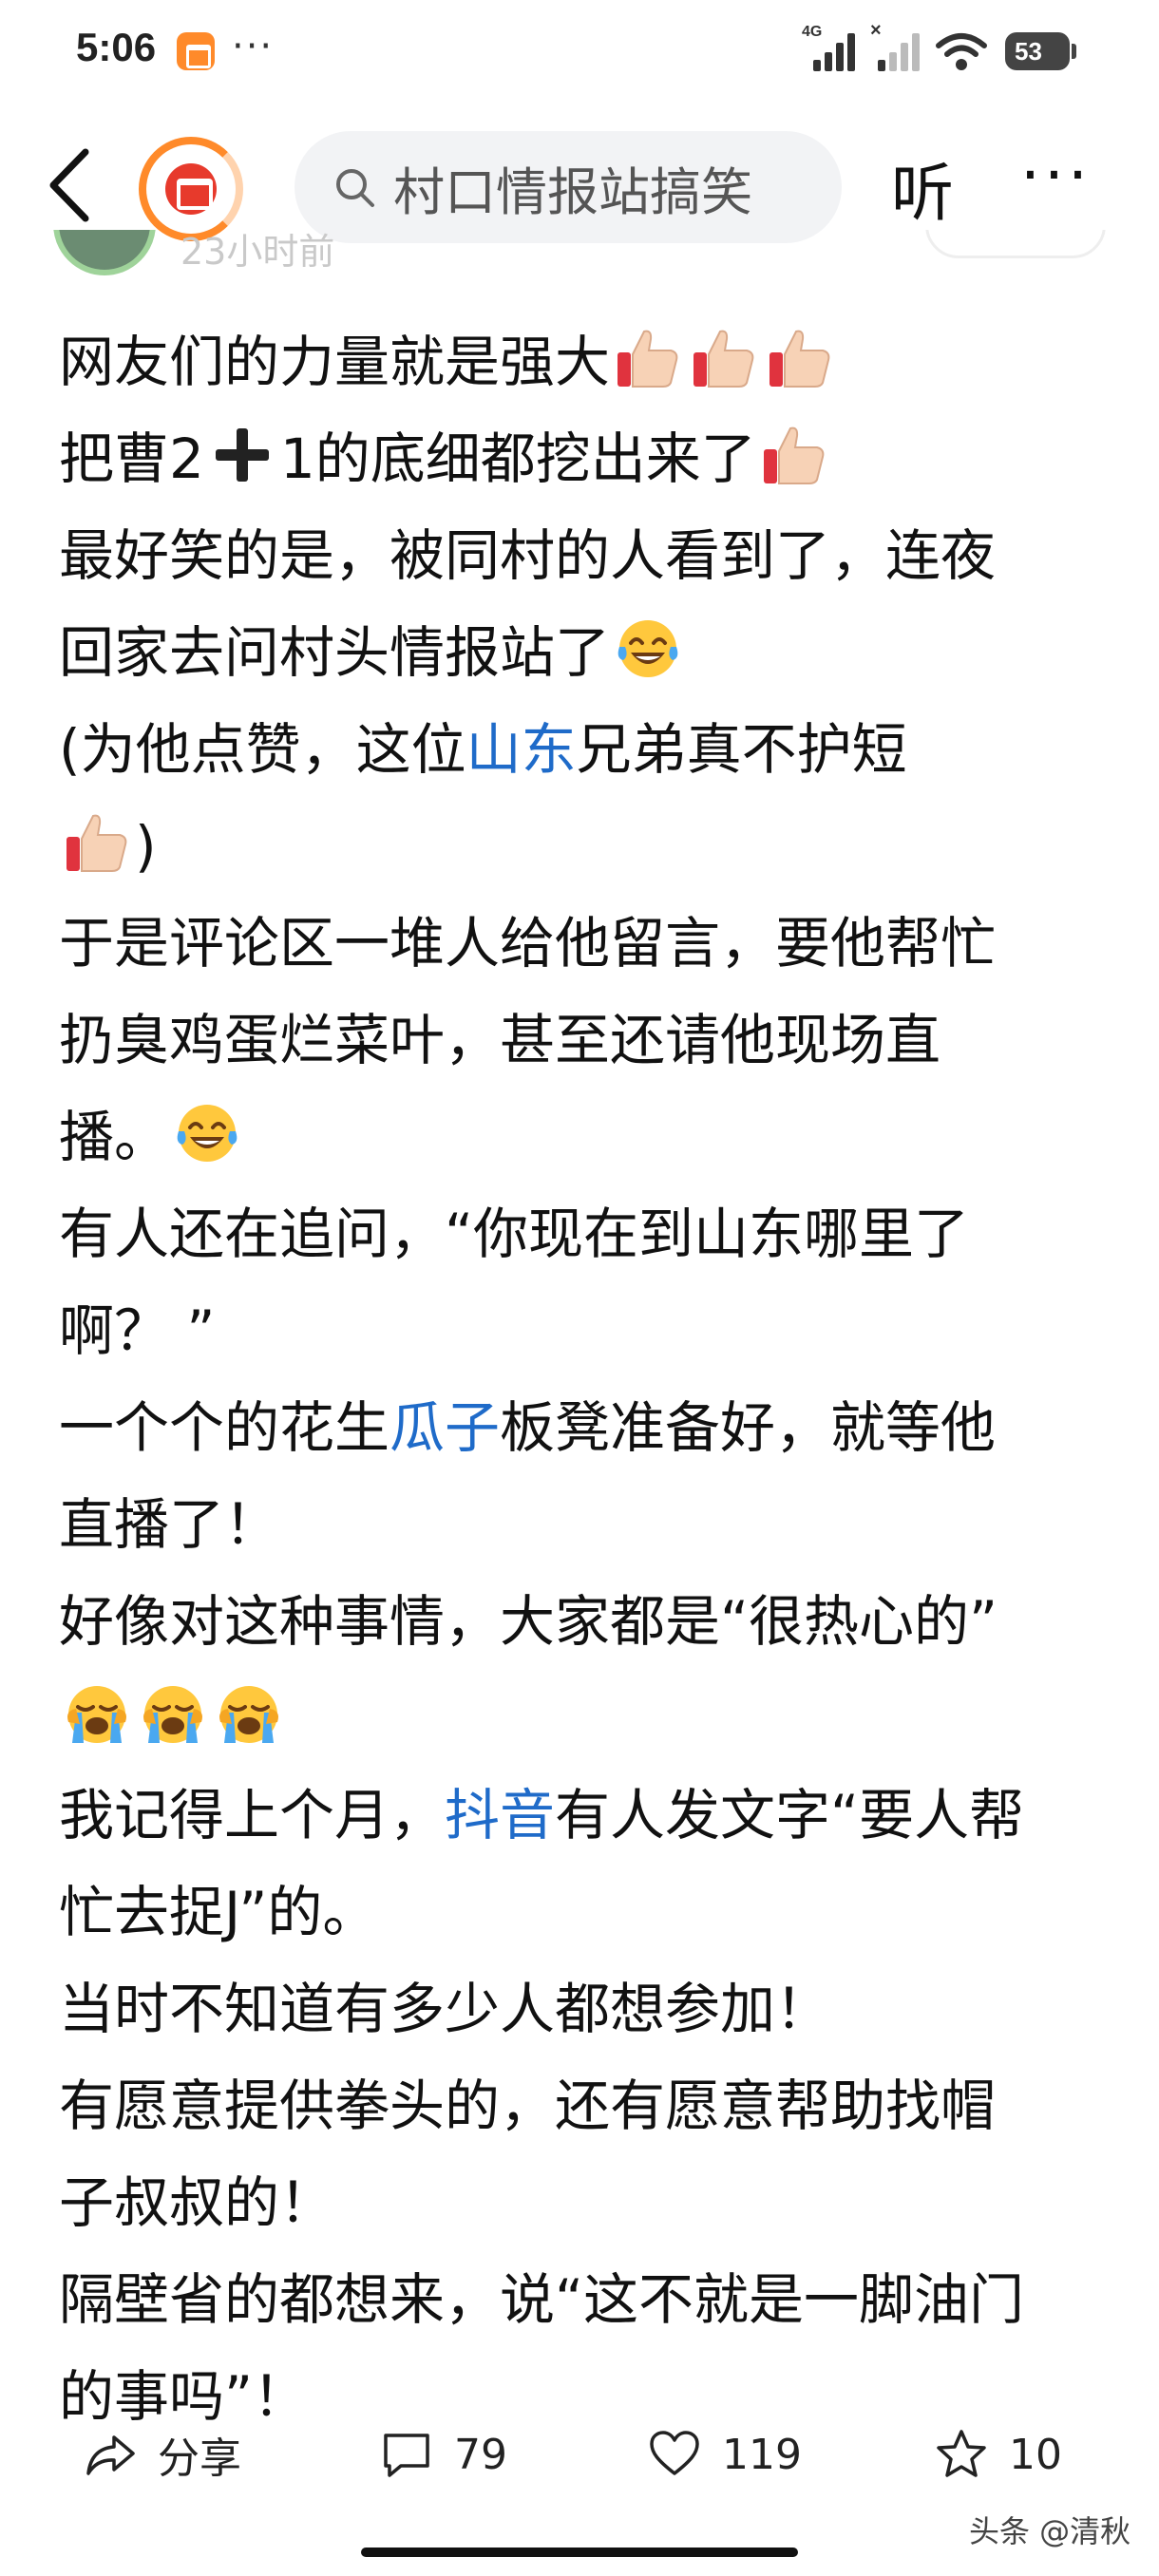 Image resolution: width=1159 pixels, height=2576 pixels. Describe the element at coordinates (961, 2453) in the screenshot. I see `star-icon` at that location.